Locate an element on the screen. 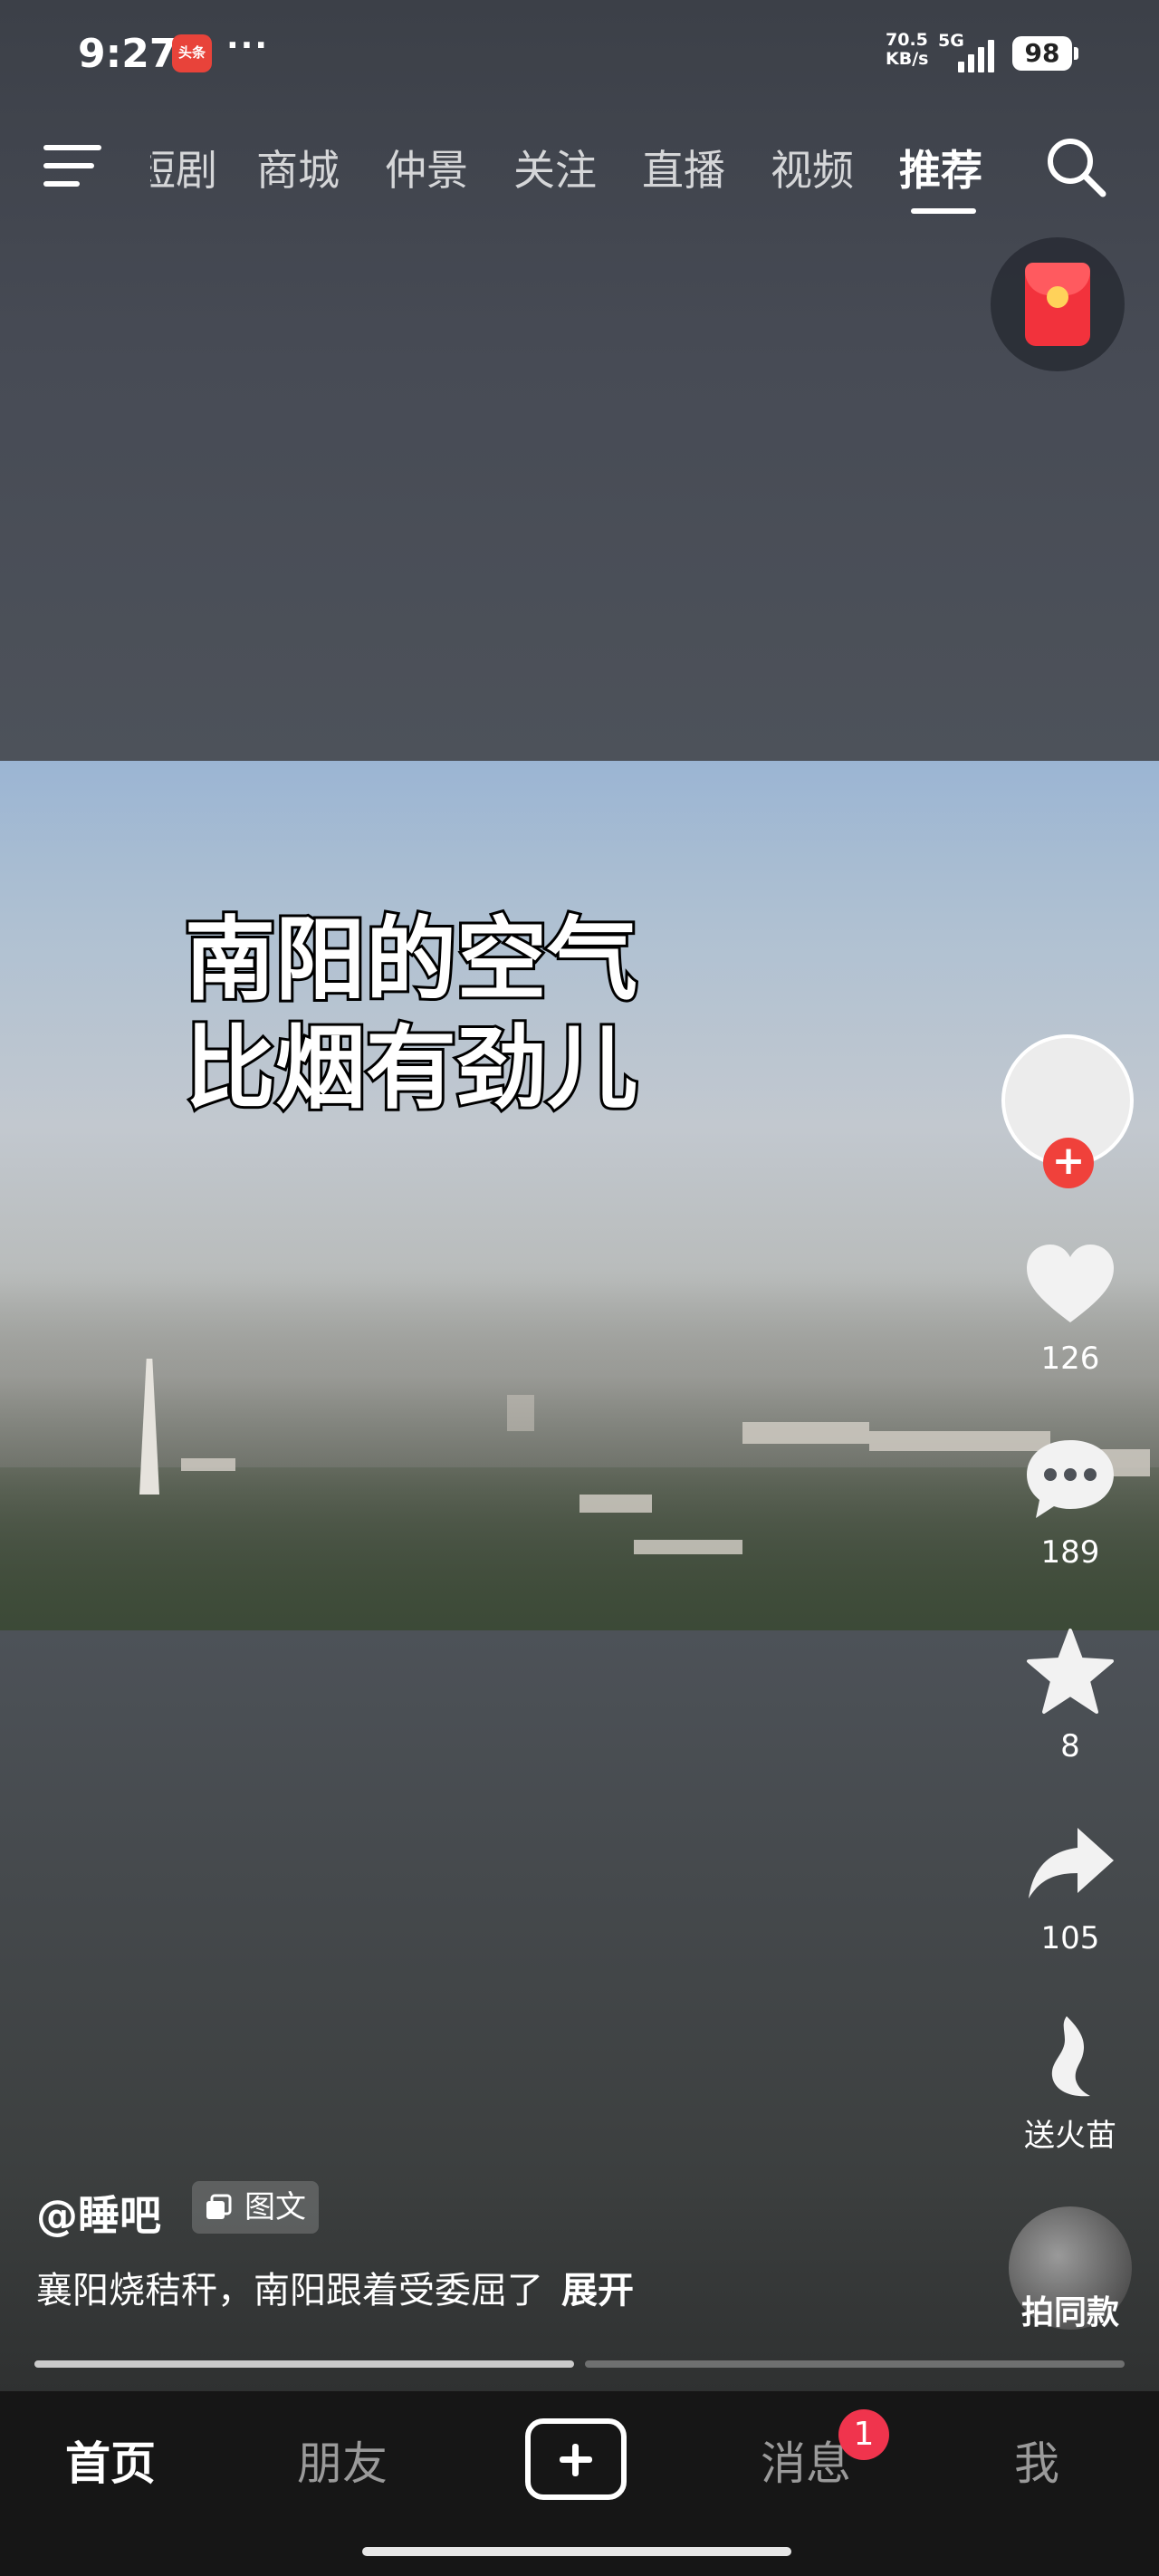 The width and height of the screenshot is (1159, 2576). flame-icon is located at coordinates (1070, 2058).